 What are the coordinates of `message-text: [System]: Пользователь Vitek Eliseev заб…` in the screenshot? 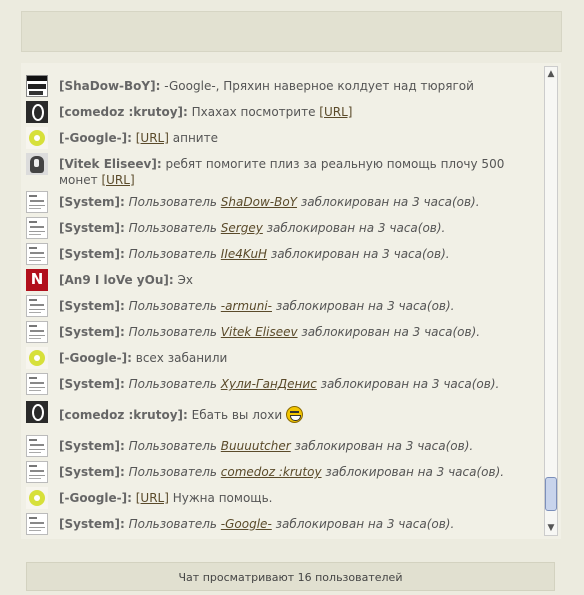 It's located at (294, 332).